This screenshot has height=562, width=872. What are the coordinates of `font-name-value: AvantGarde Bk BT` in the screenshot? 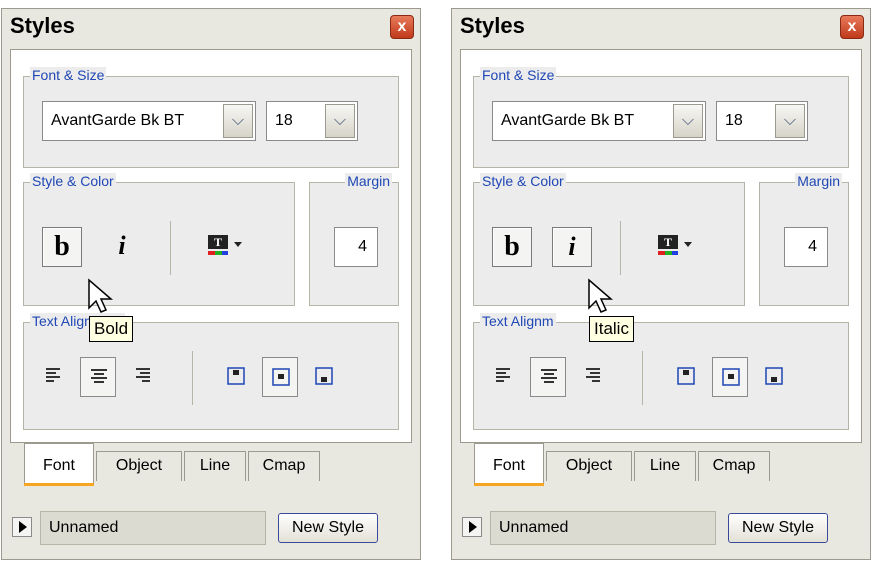 It's located at (568, 120).